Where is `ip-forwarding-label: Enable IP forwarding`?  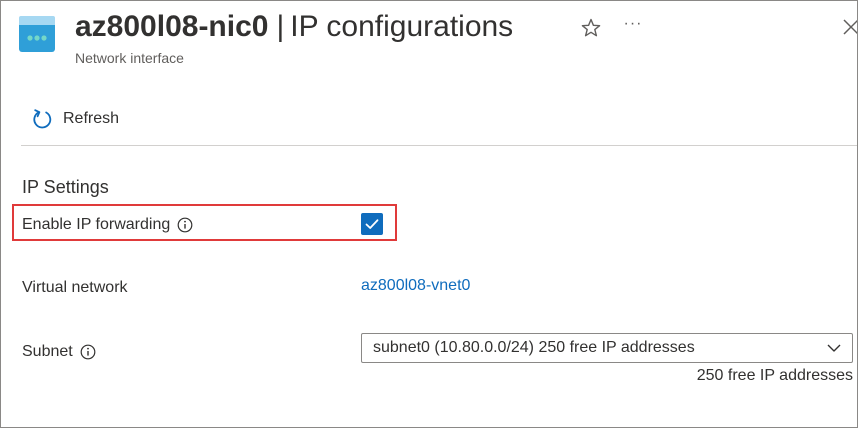
ip-forwarding-label: Enable IP forwarding is located at coordinates (107, 225).